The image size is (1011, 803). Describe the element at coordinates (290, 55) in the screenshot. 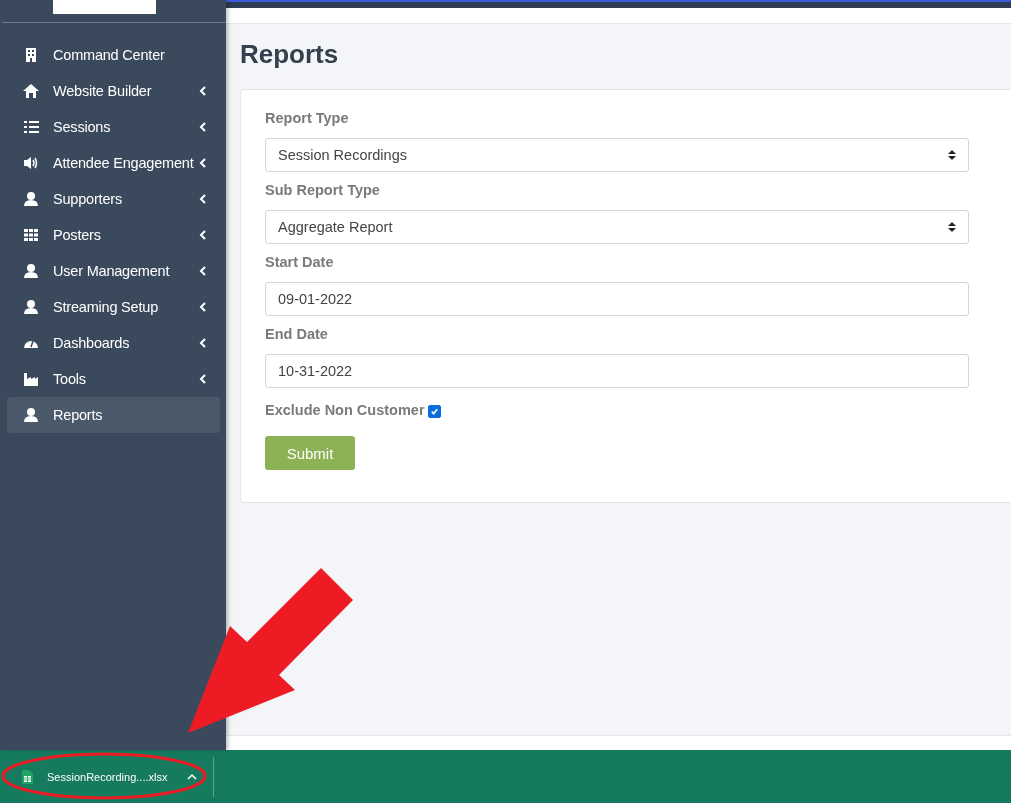

I see `page-title: Reports` at that location.